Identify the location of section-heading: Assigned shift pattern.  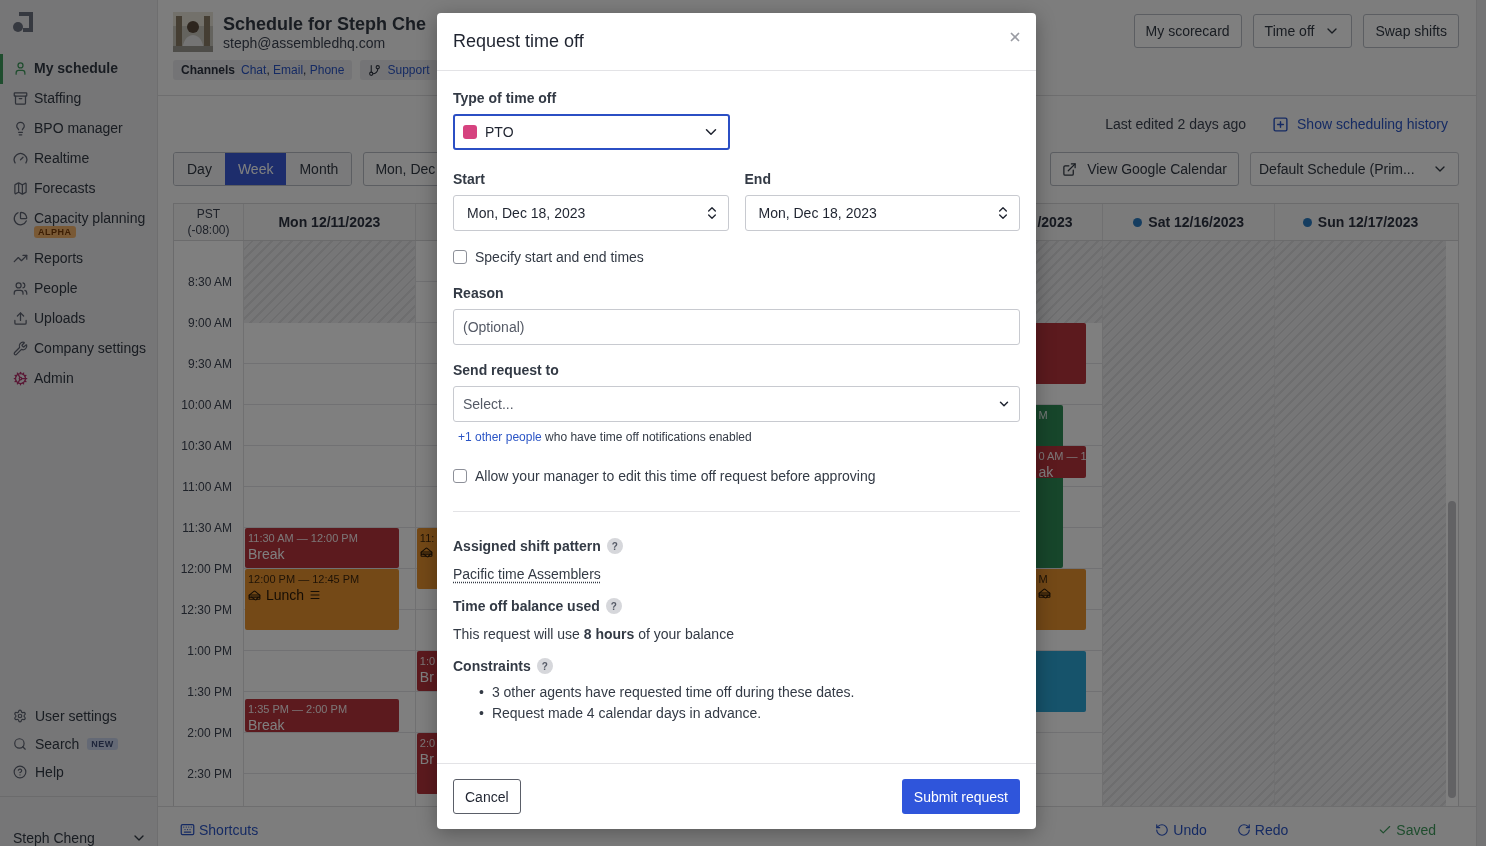
(527, 546).